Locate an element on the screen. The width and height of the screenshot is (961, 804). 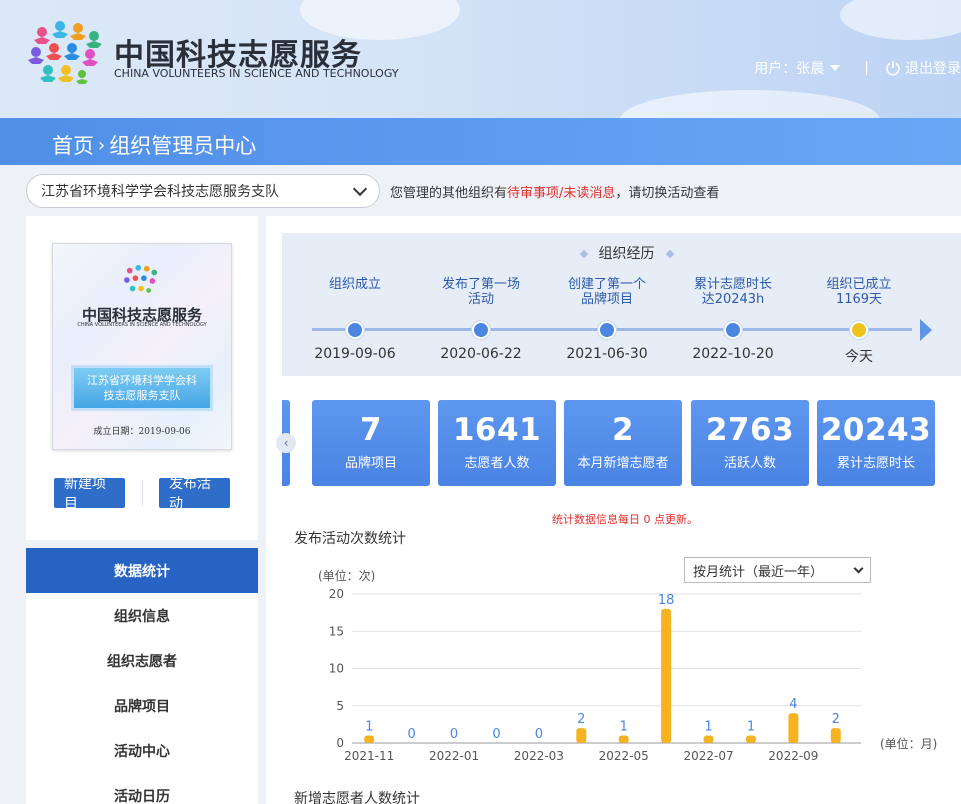
breadcrumb: 首页 › 组织管理员中心 is located at coordinates (154, 145).